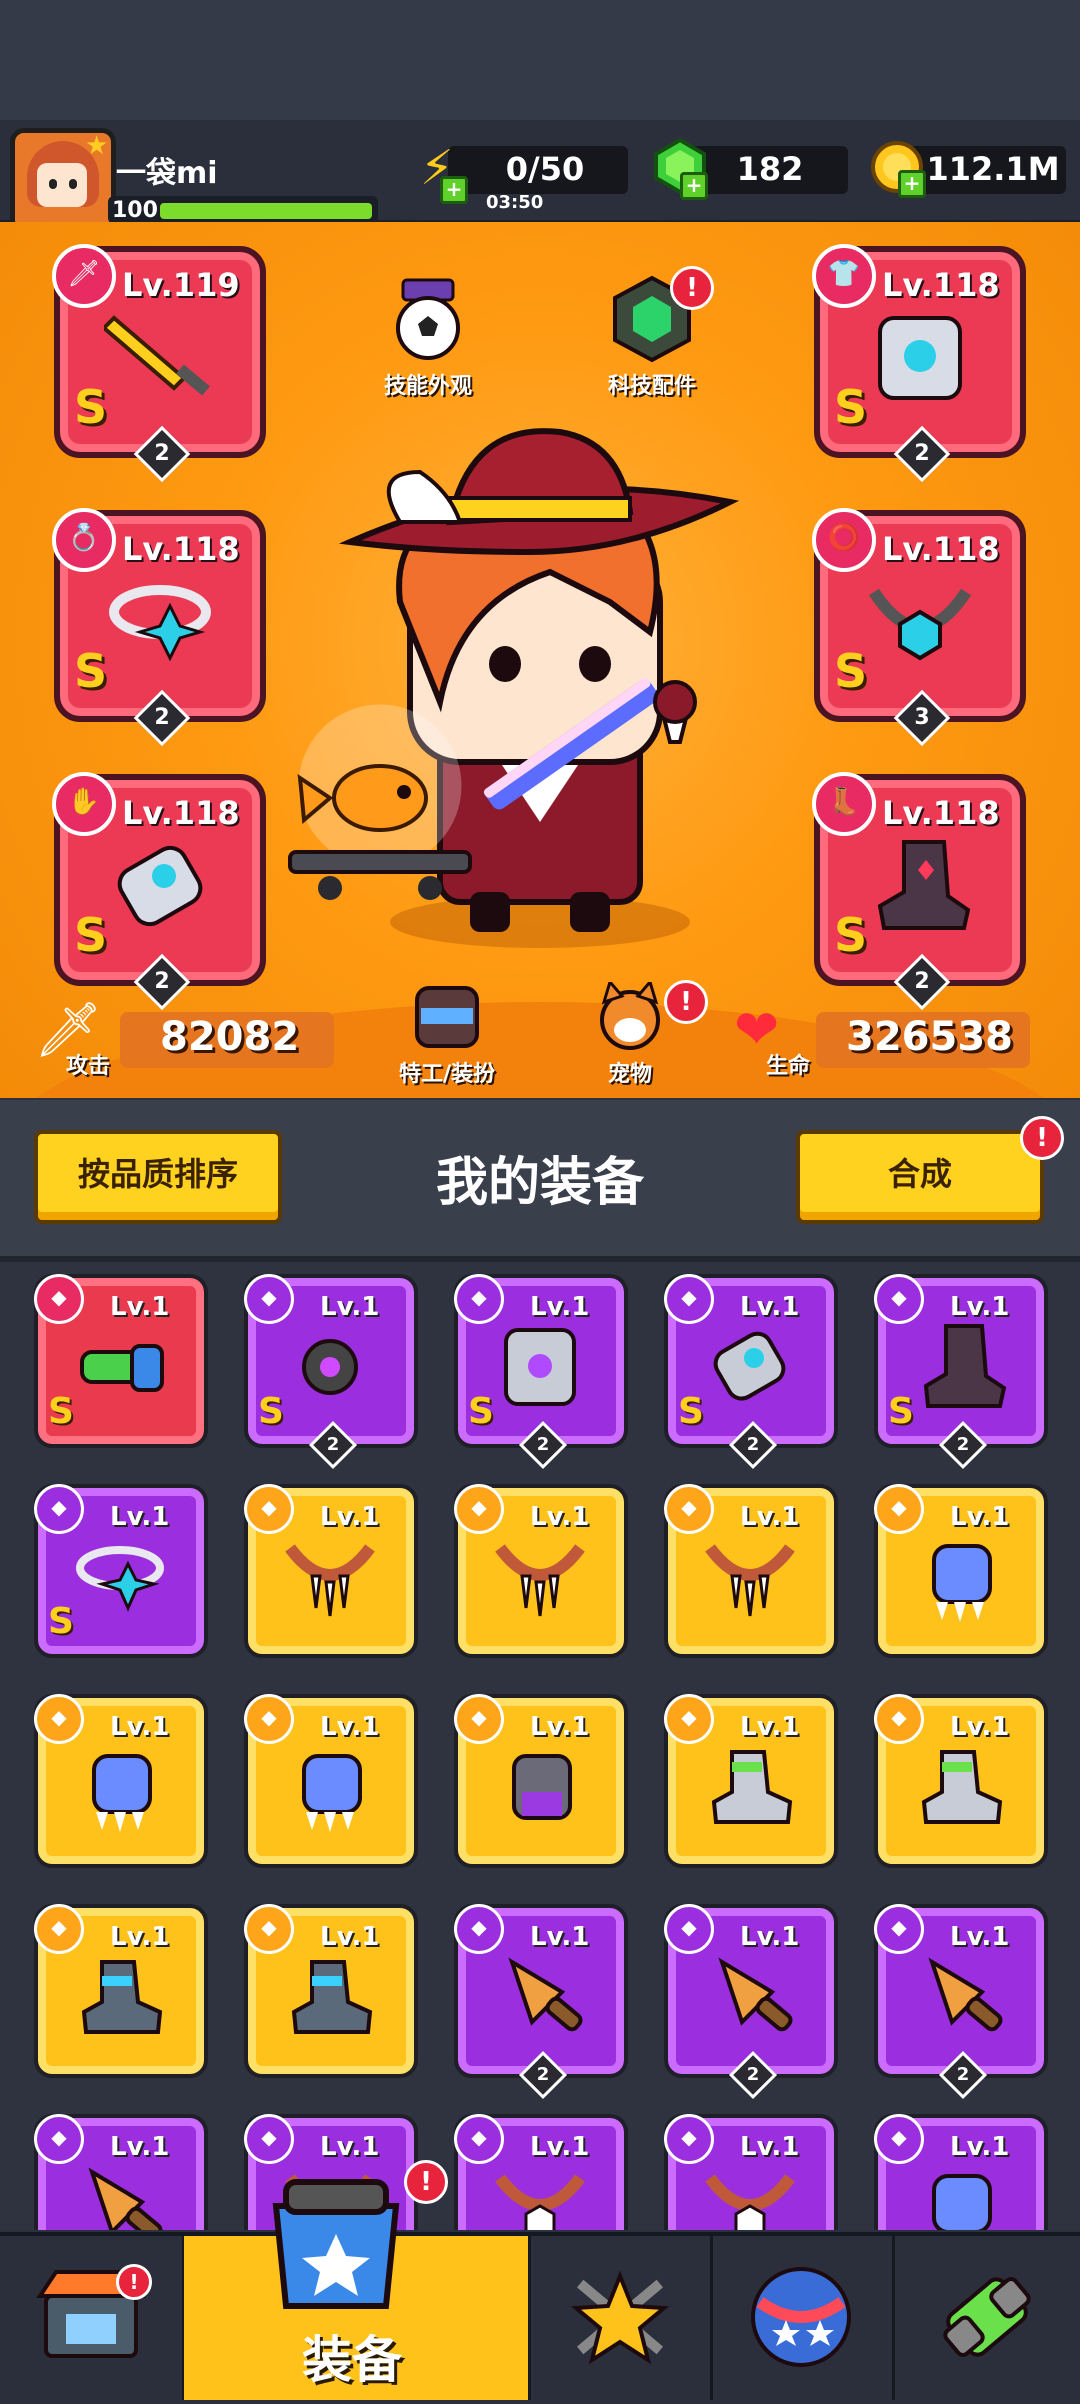 The height and width of the screenshot is (2404, 1080). I want to click on sword-icon, so click(157, 355).